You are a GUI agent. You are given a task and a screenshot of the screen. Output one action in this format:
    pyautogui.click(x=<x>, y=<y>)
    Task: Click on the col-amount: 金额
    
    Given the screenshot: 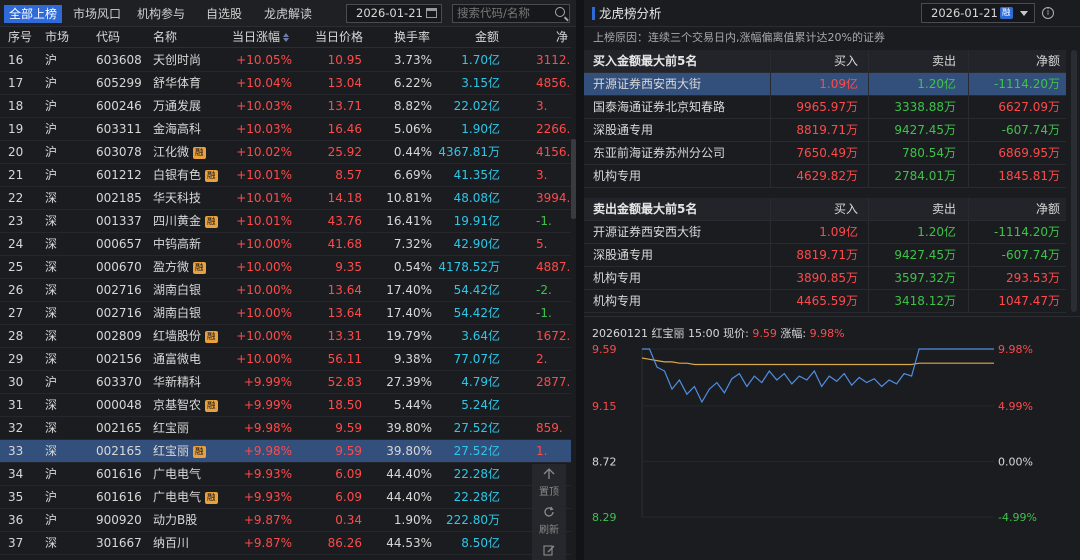 What is the action you would take?
    pyautogui.click(x=487, y=37)
    